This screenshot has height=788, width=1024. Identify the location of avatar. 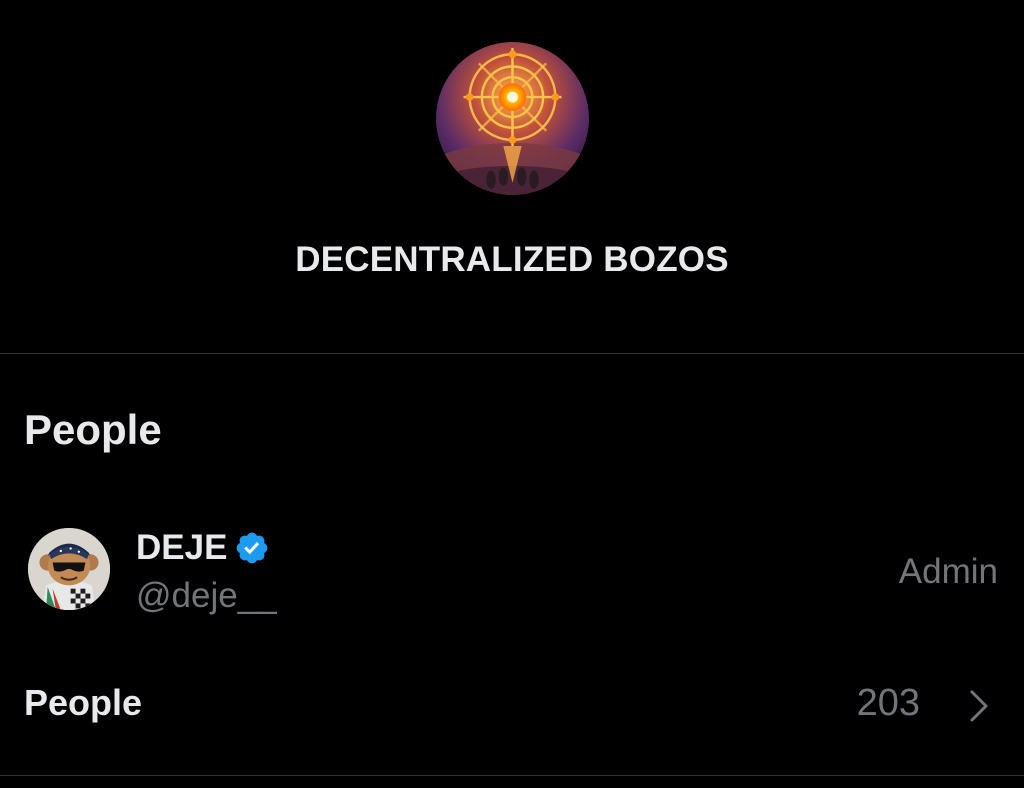
(69, 569).